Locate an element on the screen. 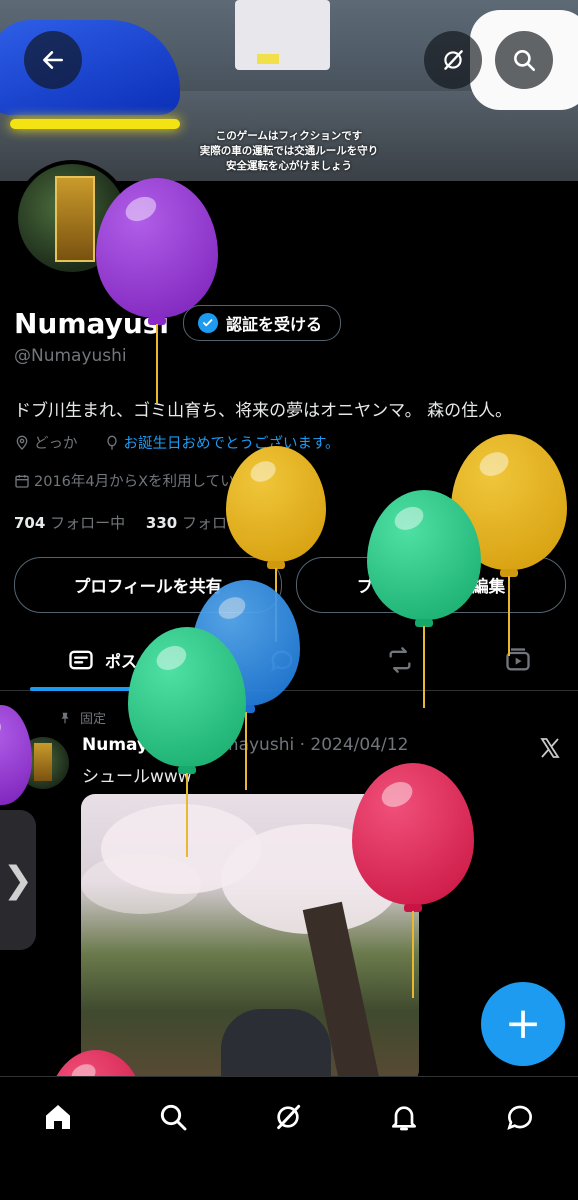 The image size is (578, 1200). profile-bio: ドブ川生まれ、ゴミ山育ち、将来の夢はオニヤンマ。 森の住人。 is located at coordinates (263, 411).